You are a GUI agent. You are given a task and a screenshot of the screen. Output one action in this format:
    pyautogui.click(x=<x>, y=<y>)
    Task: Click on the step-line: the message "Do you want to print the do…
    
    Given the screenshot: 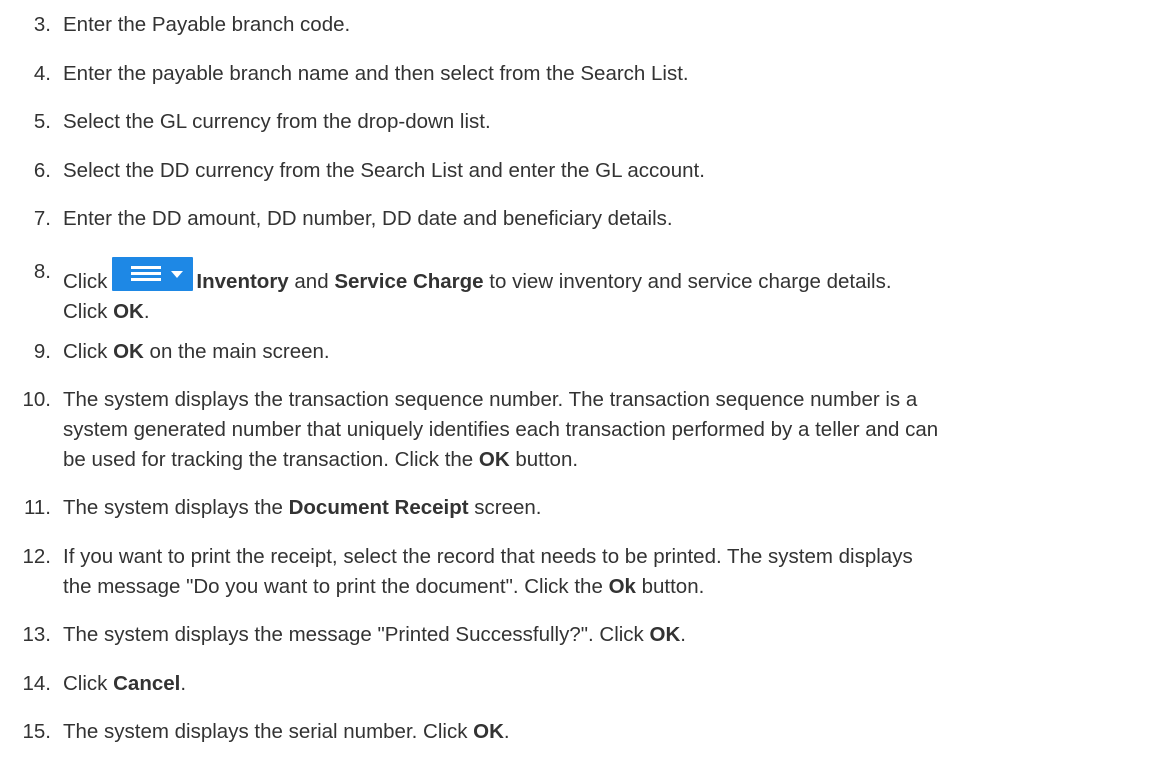 What is the action you would take?
    pyautogui.click(x=608, y=587)
    